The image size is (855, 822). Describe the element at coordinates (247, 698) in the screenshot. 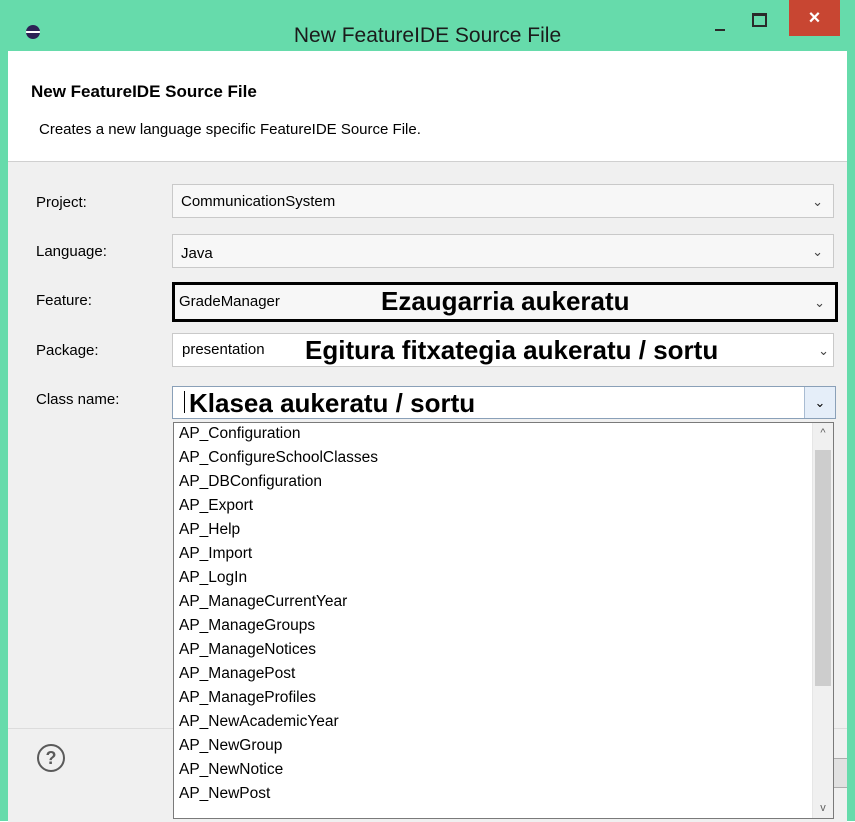

I see `list-item: AP_ManageProfiles` at that location.